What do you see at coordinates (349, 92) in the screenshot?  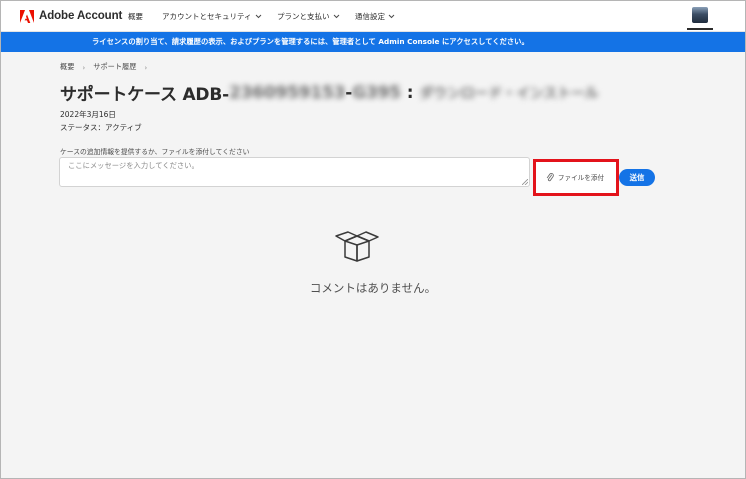 I see `case-id-hyphen: -` at bounding box center [349, 92].